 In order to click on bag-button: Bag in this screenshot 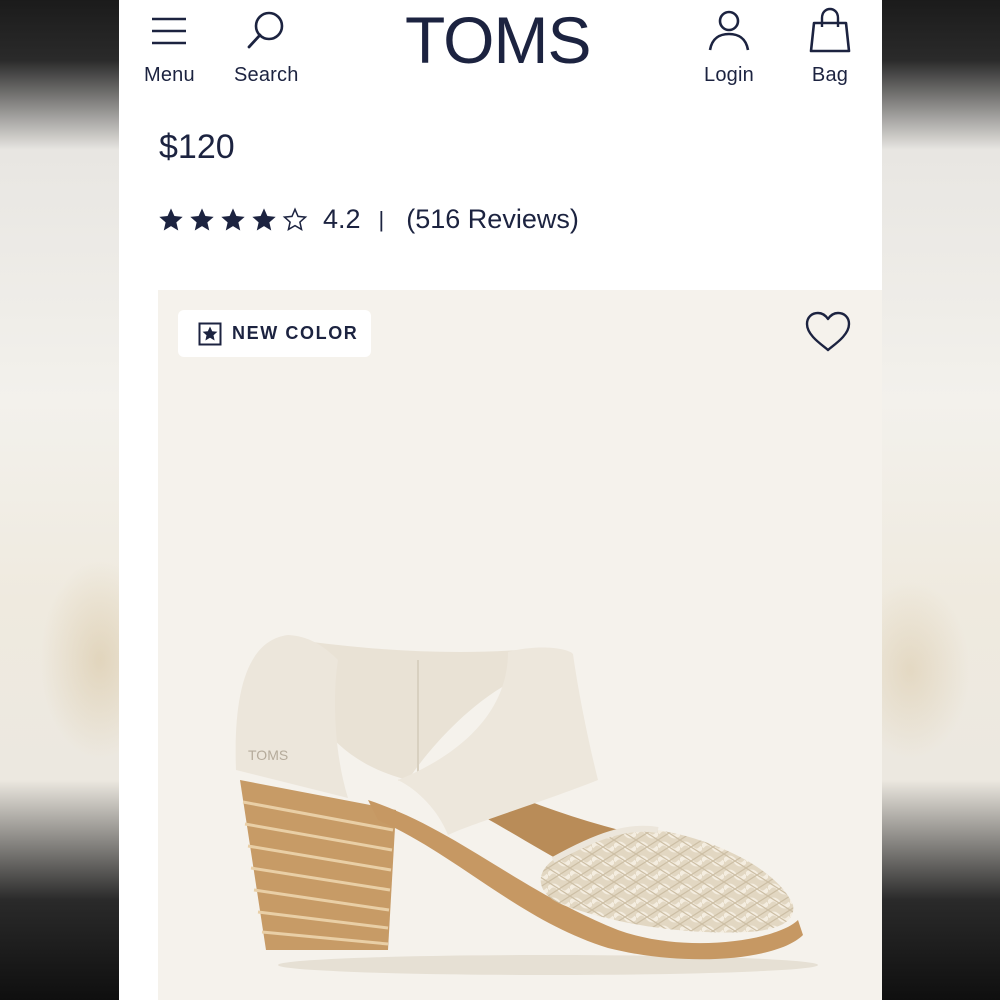, I will do `click(830, 43)`.